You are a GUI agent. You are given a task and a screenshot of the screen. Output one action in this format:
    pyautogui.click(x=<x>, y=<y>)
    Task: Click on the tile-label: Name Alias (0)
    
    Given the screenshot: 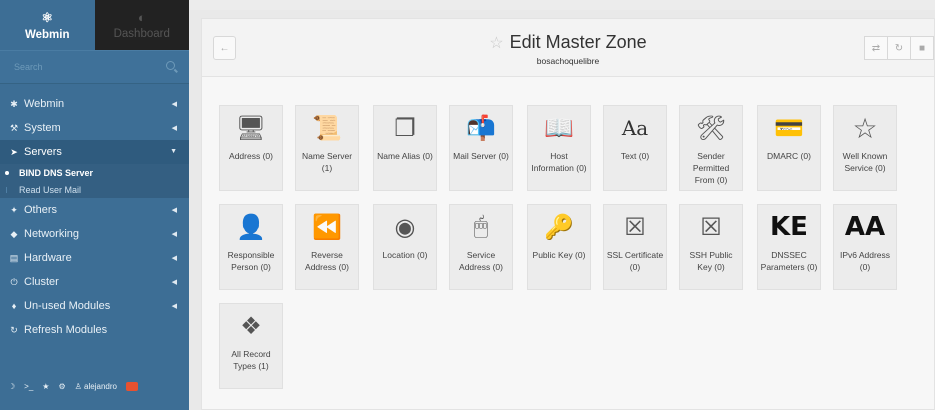 What is the action you would take?
    pyautogui.click(x=405, y=156)
    